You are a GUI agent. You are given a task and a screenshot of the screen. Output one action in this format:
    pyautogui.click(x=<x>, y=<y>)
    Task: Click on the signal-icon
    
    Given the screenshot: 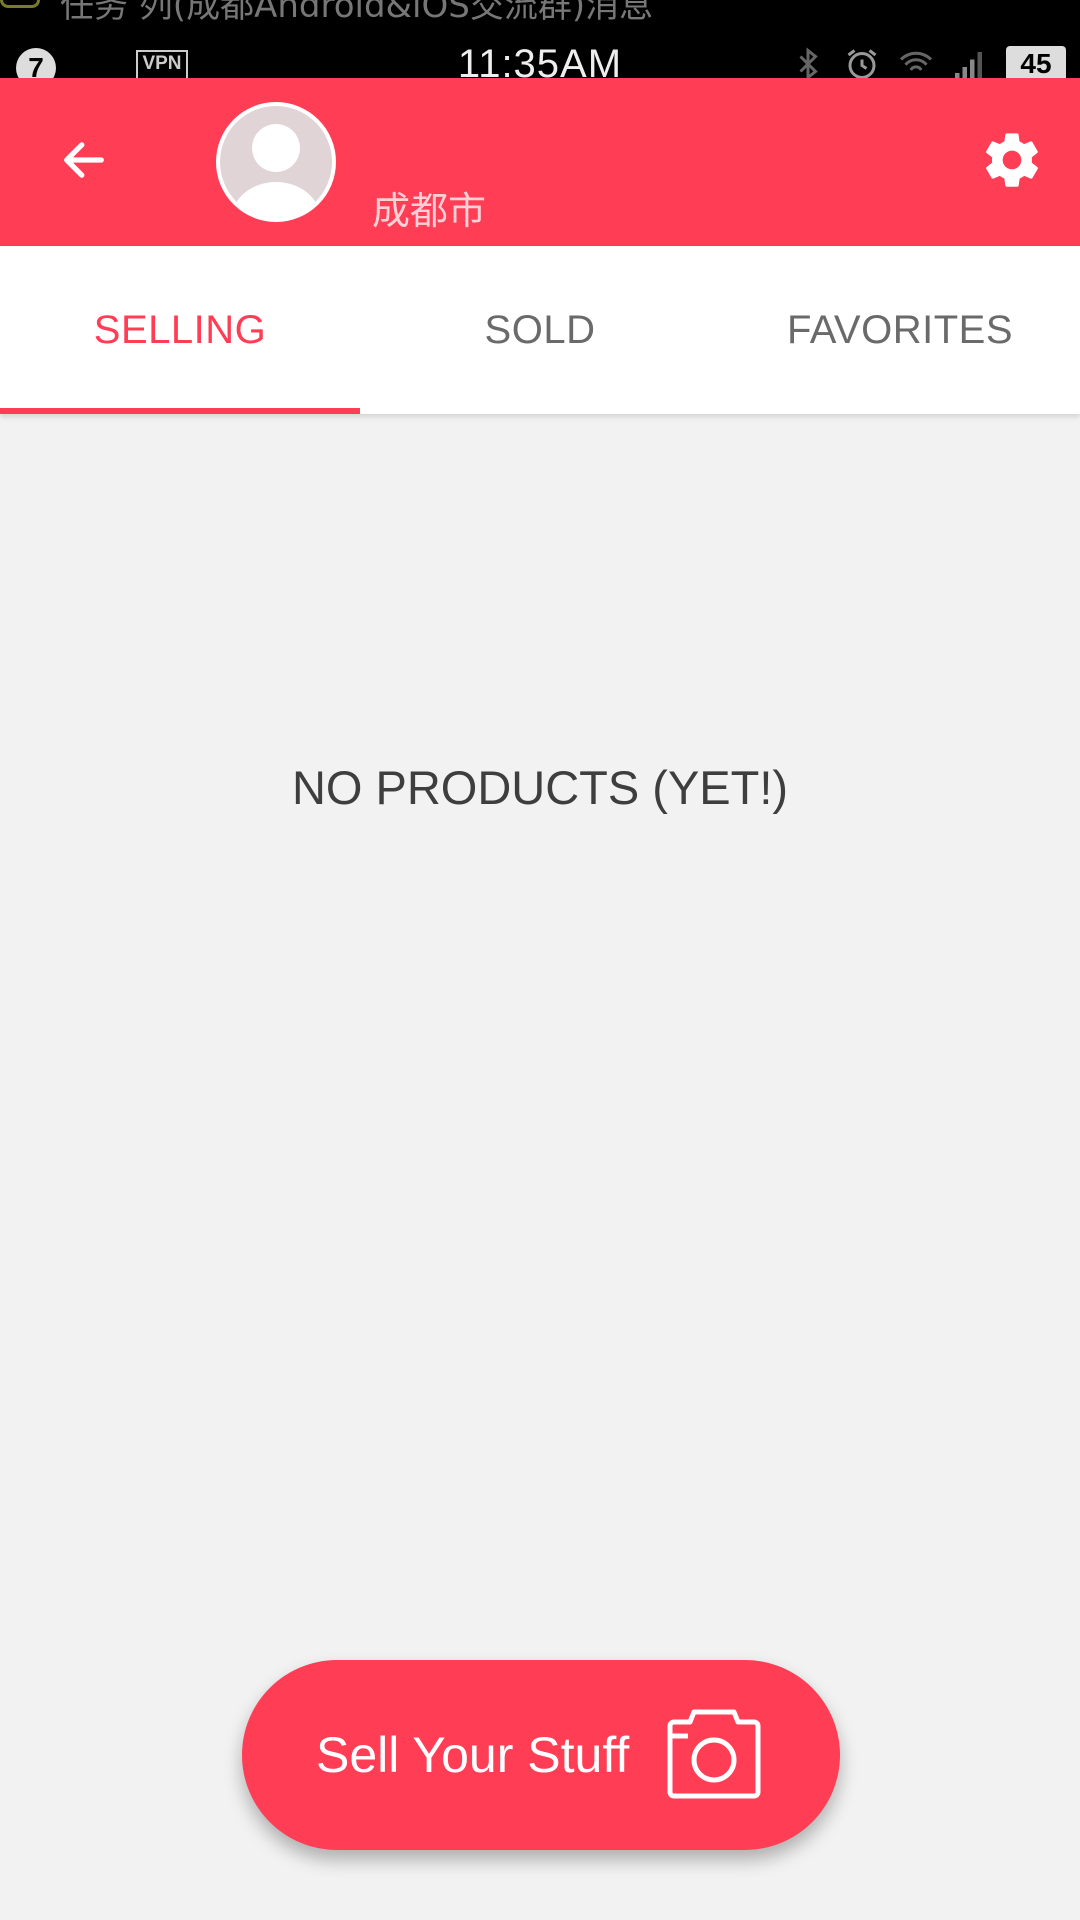 What is the action you would take?
    pyautogui.click(x=968, y=65)
    